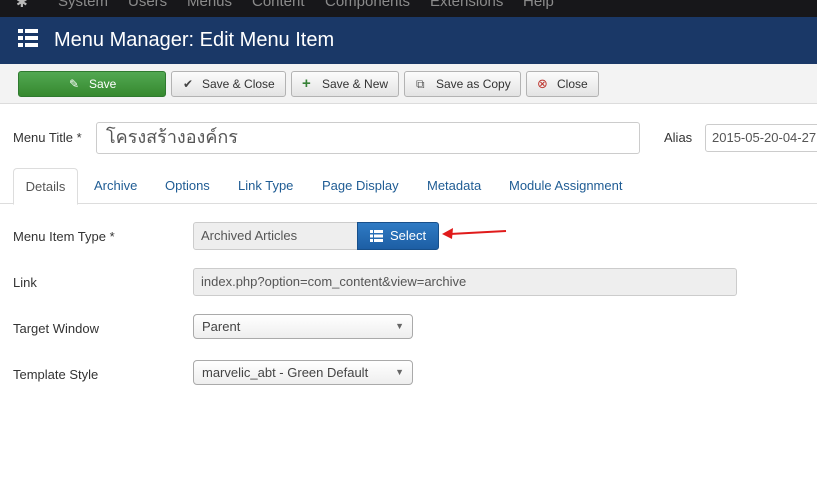 Image resolution: width=817 pixels, height=477 pixels. Describe the element at coordinates (466, 5) in the screenshot. I see `nav-extensions: Extensions` at that location.